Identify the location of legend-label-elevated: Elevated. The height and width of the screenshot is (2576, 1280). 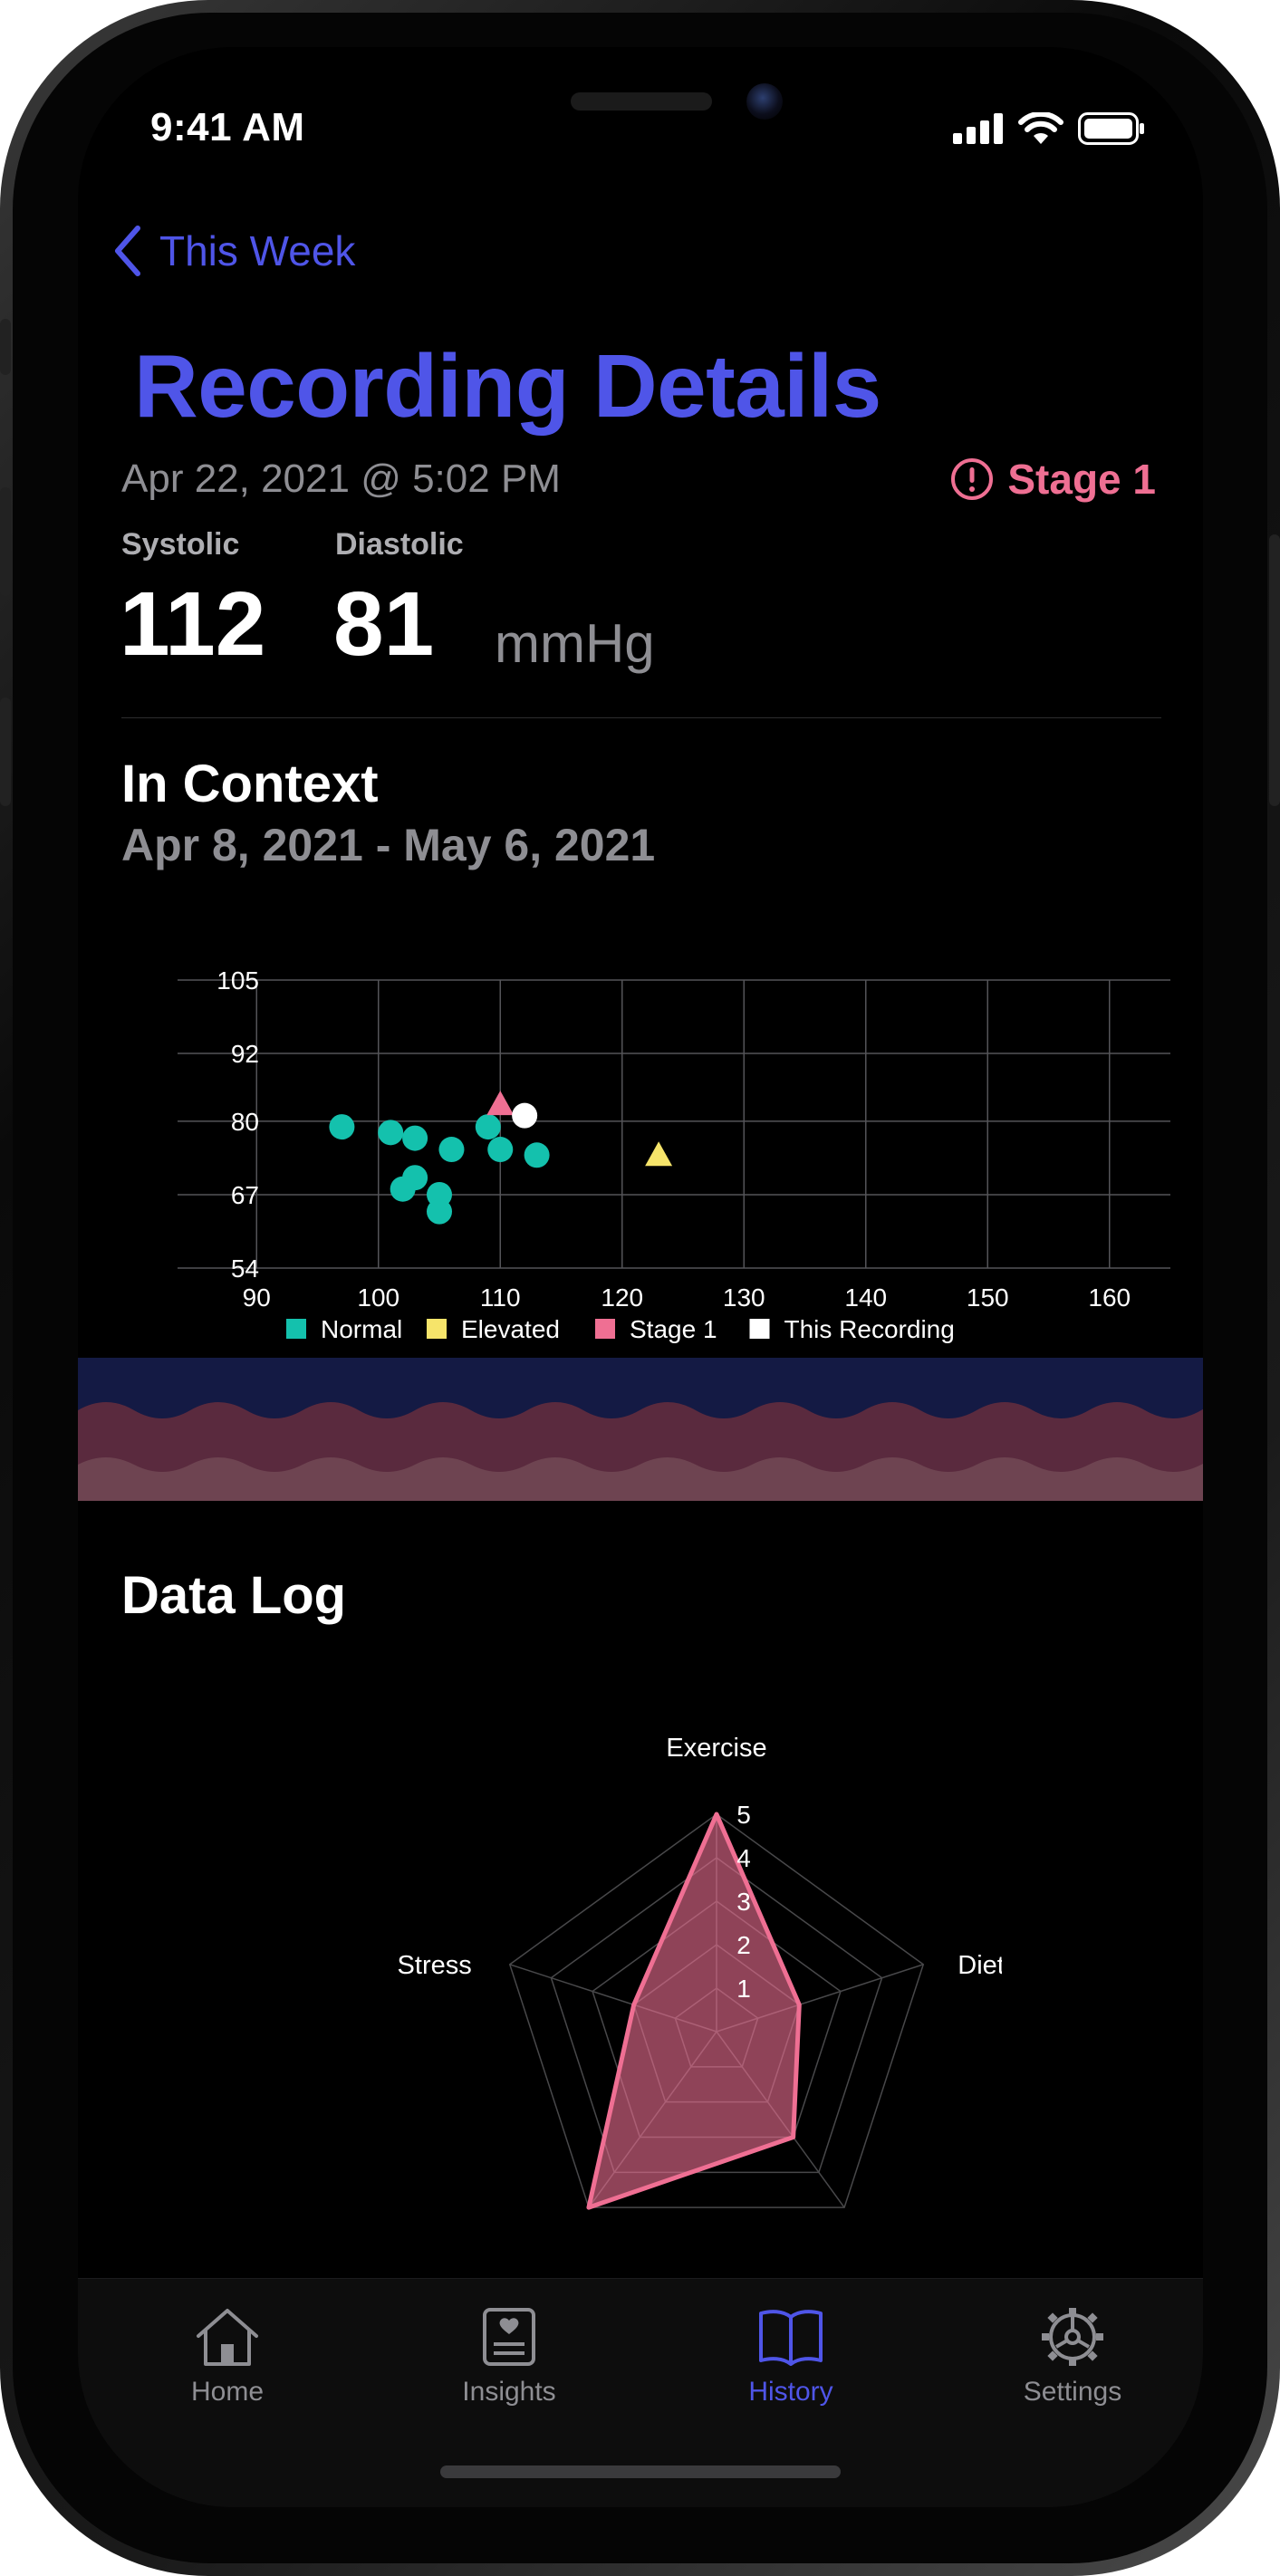
(511, 1329).